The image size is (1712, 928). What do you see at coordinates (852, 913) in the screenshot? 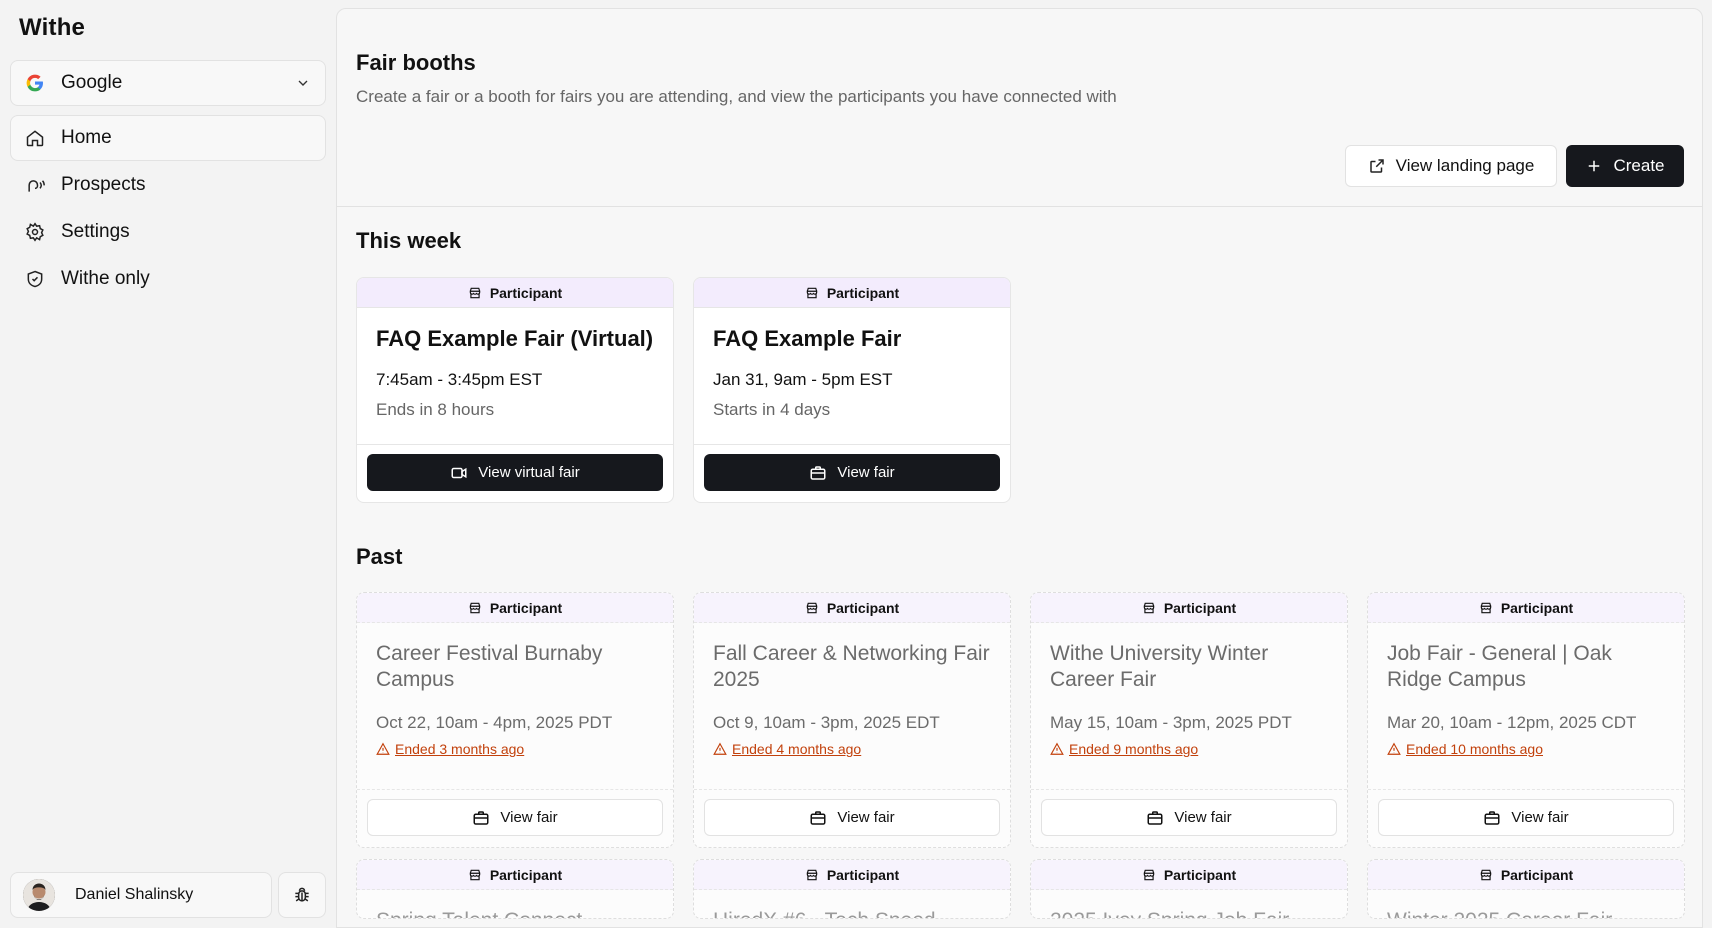
I see `fair-title: HiredX #6 - Tech Speed` at bounding box center [852, 913].